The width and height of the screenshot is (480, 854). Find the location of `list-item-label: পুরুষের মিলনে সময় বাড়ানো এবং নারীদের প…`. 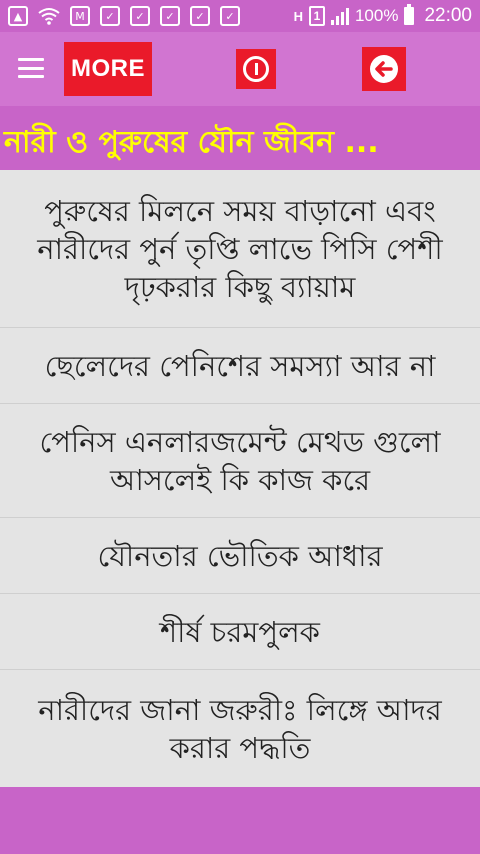

list-item-label: পুরুষের মিলনে সময় বাড়ানো এবং নারীদের প… is located at coordinates (240, 248).